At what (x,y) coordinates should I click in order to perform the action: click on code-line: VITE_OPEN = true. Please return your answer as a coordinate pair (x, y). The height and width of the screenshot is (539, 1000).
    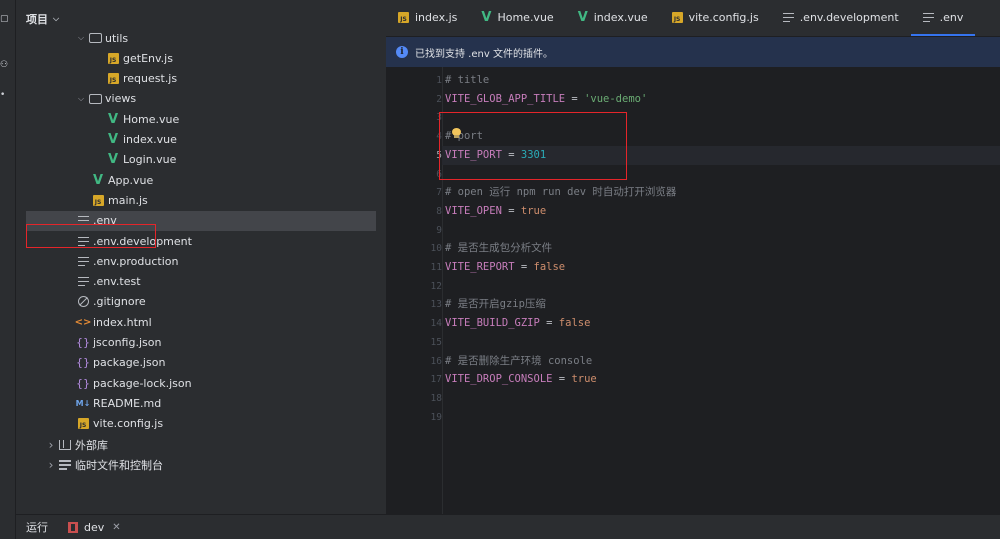
    Looking at the image, I should click on (495, 211).